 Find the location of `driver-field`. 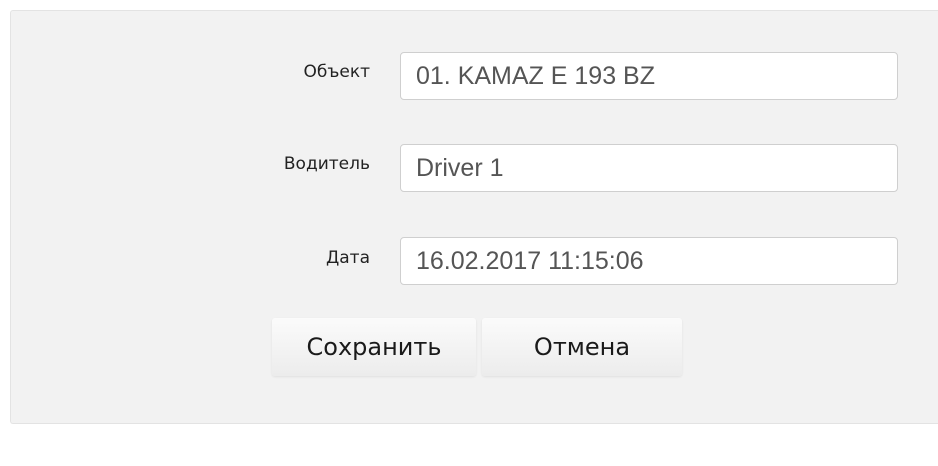

driver-field is located at coordinates (649, 168).